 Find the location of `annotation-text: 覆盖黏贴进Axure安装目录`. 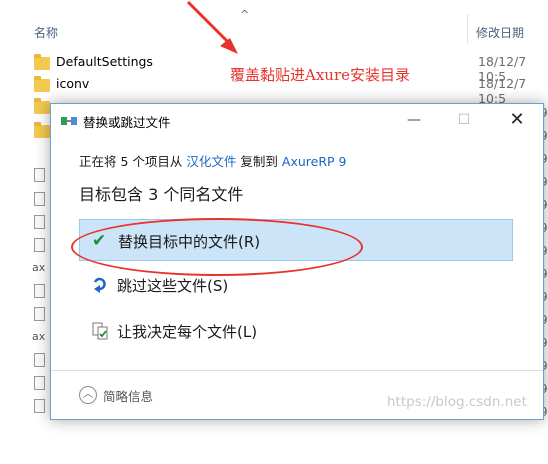

annotation-text: 覆盖黏贴进Axure安装目录 is located at coordinates (320, 75).